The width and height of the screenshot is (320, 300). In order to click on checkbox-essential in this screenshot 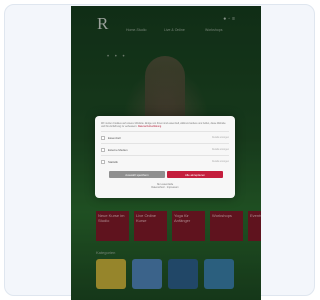, I will do `click(103, 137)`.